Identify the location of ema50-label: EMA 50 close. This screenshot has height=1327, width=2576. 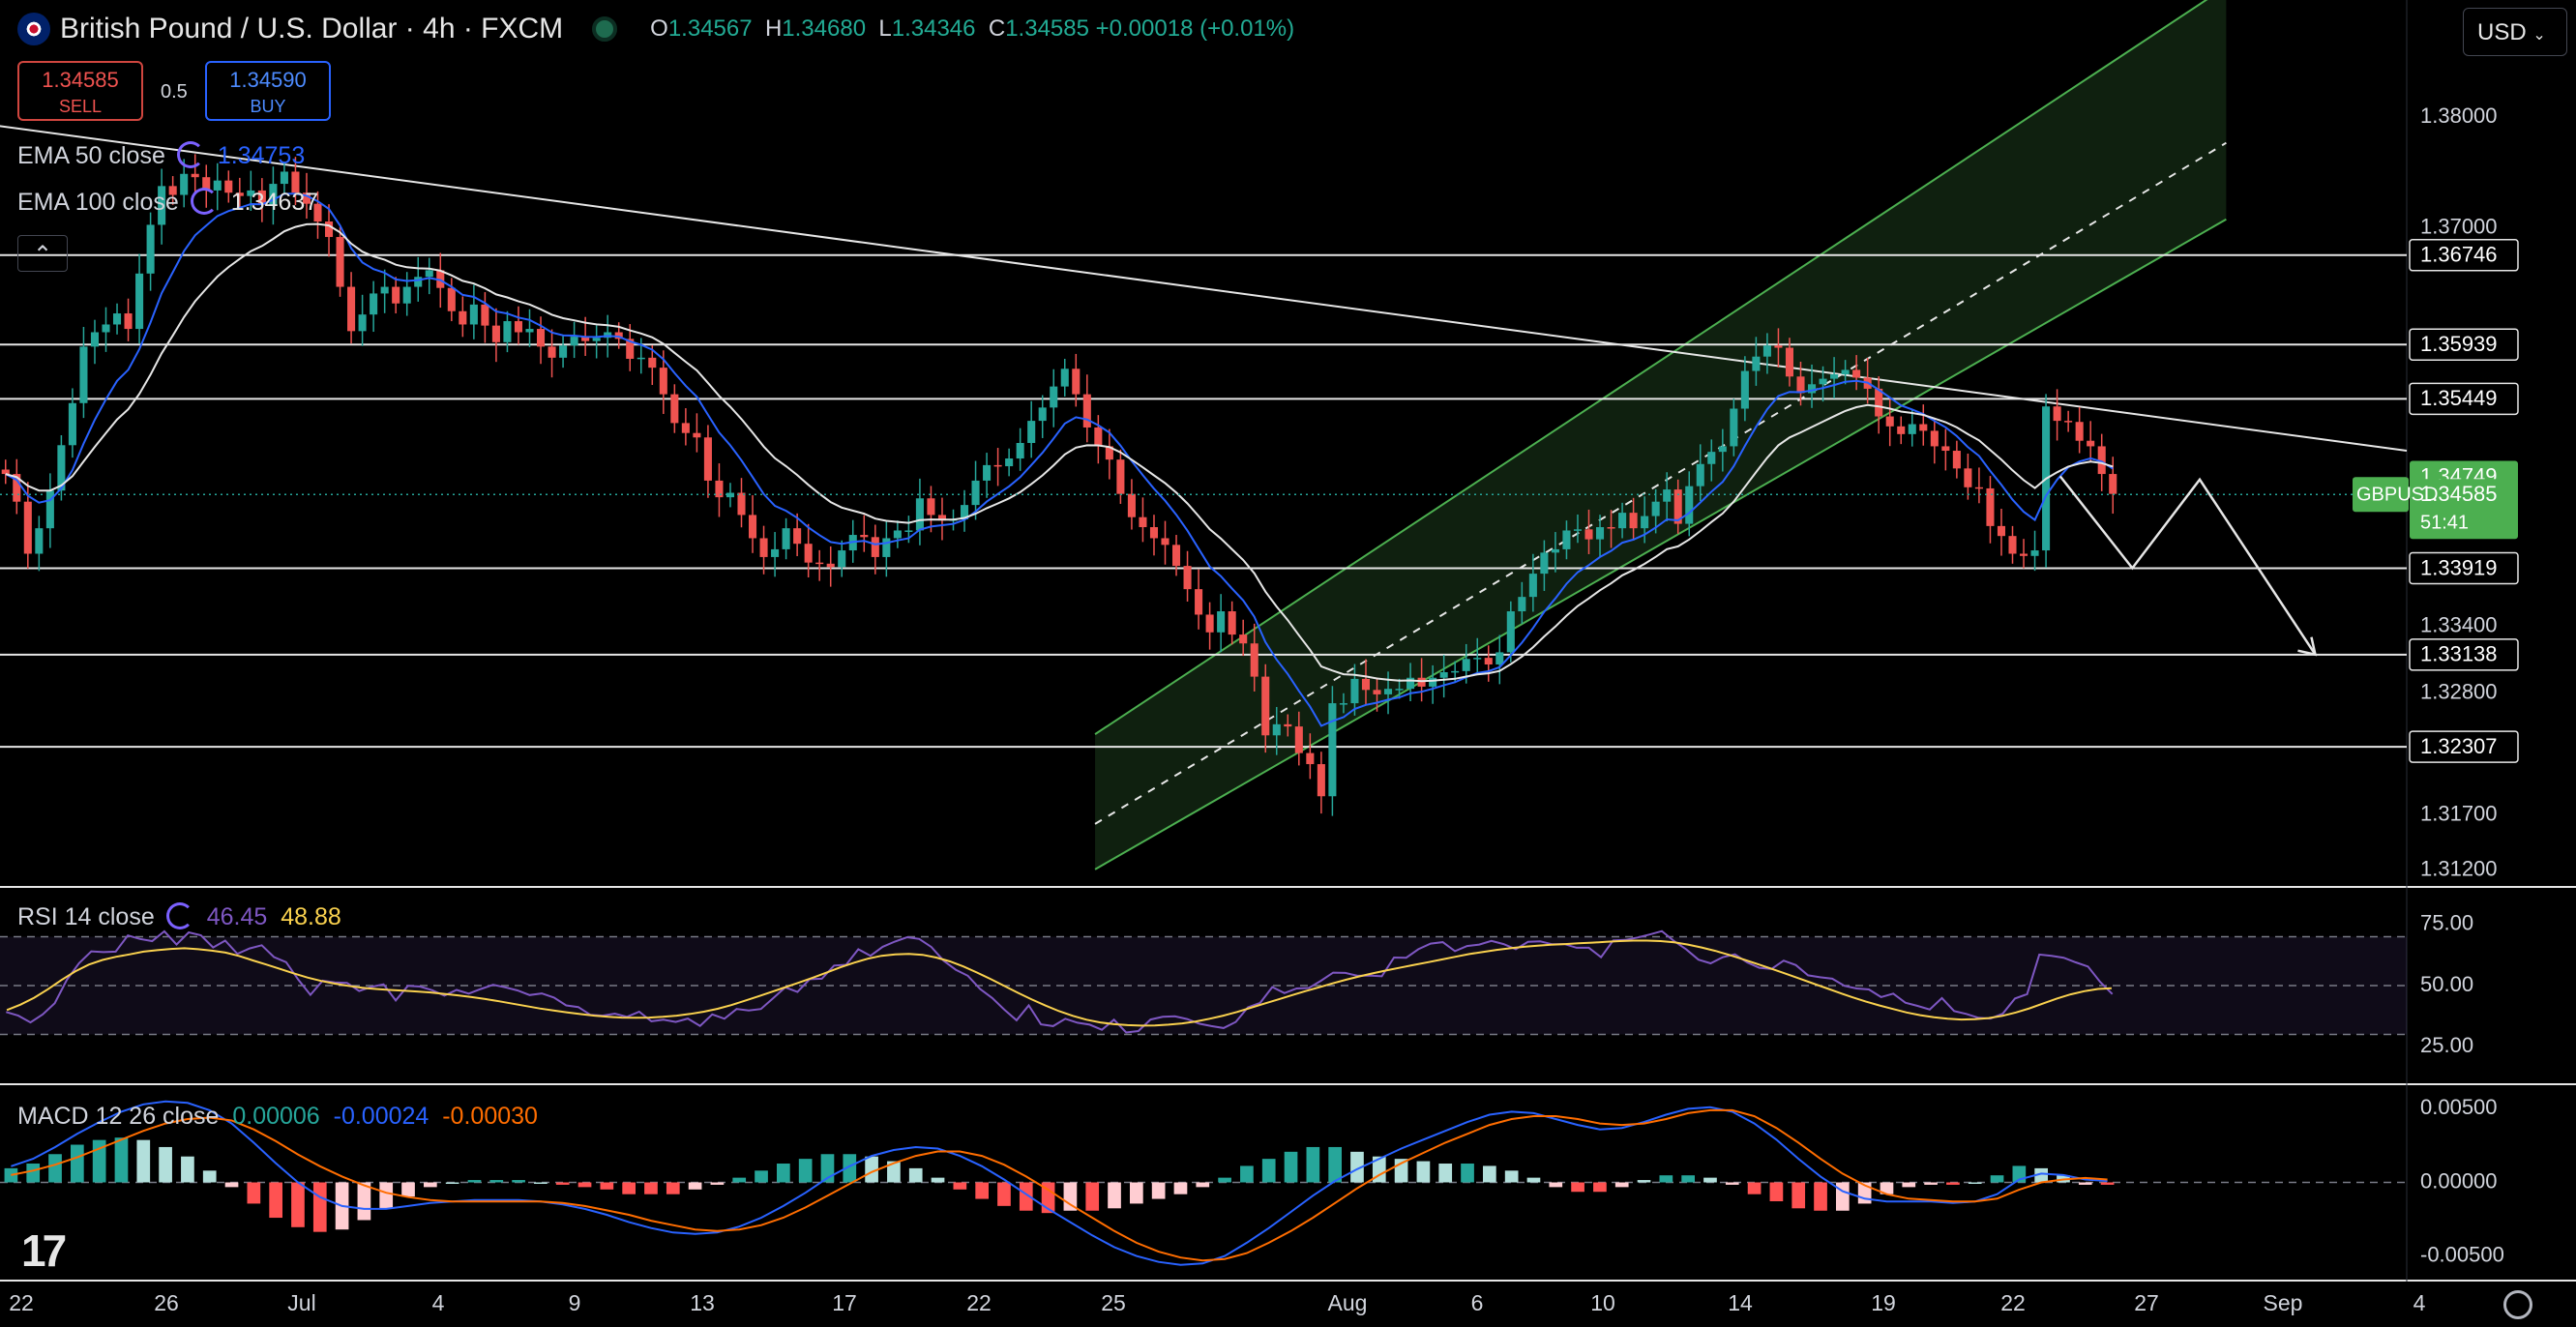
(91, 155).